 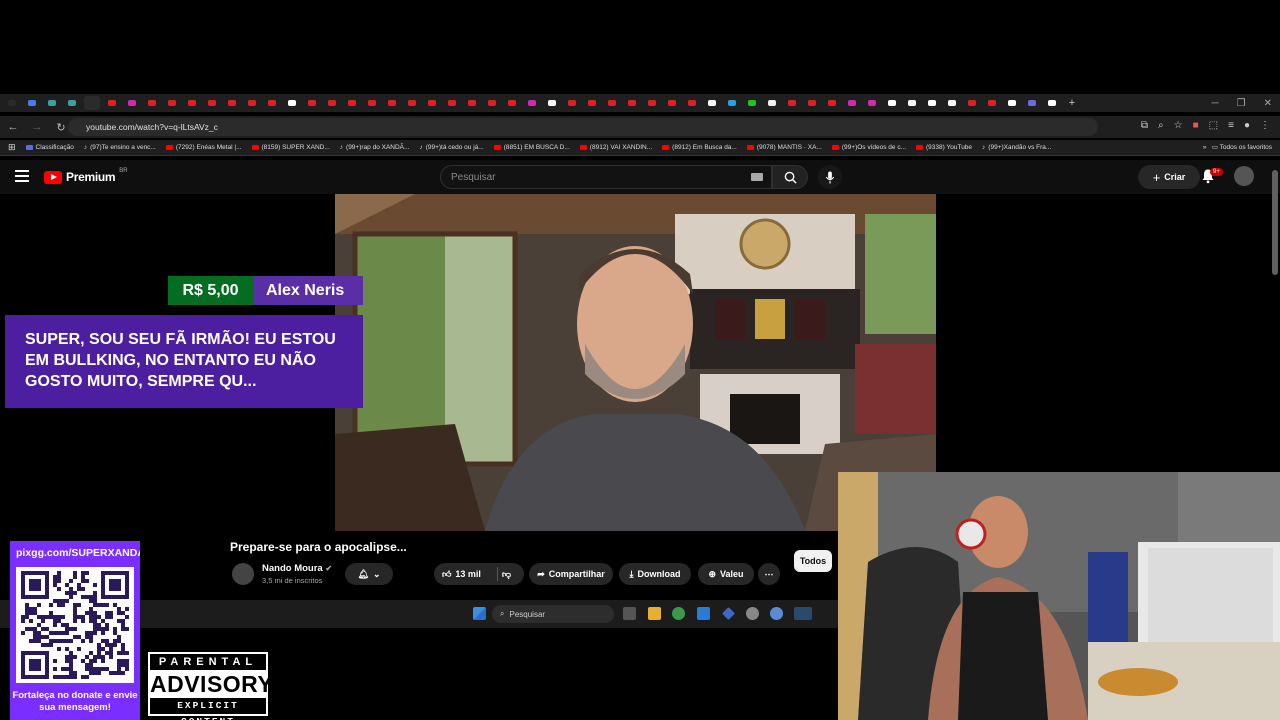 I want to click on task-view-icon, so click(x=629, y=613).